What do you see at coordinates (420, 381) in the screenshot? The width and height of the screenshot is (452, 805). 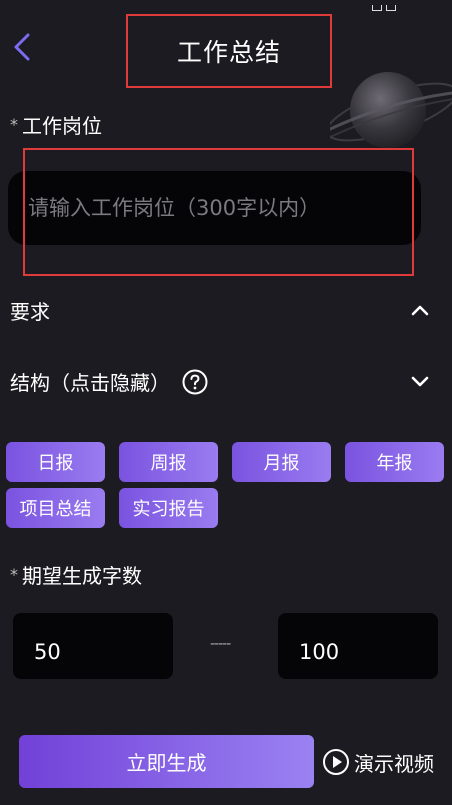 I see `chevron-down-icon` at bounding box center [420, 381].